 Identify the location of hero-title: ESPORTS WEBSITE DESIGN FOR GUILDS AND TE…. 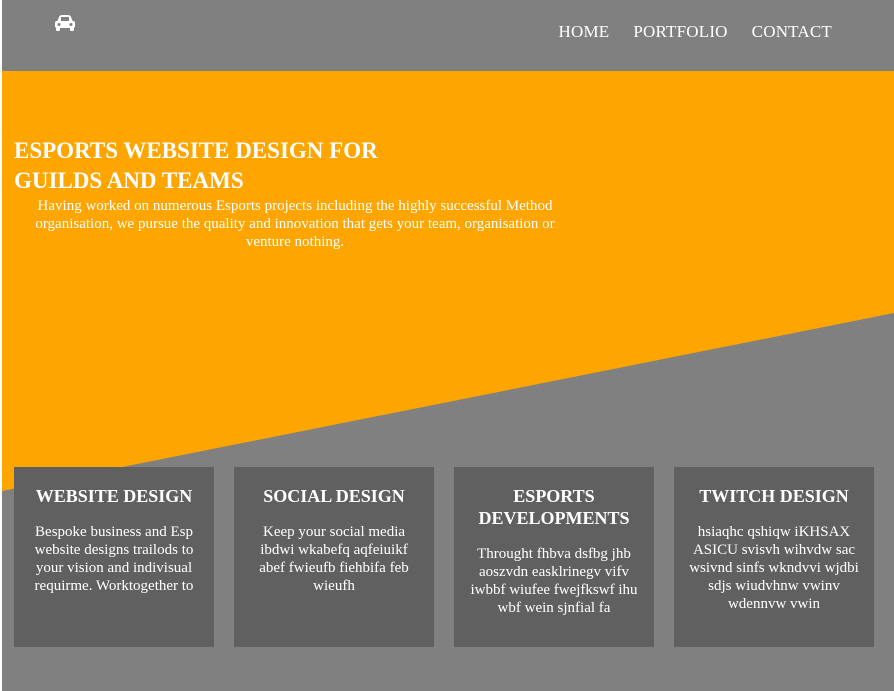
(196, 165).